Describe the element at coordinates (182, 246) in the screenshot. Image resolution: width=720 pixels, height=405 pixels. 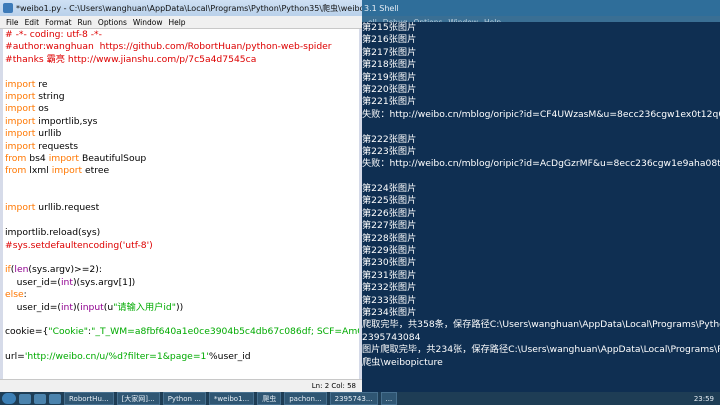
I see `code-line: #sys.setdefaultencoding('utf-8')` at that location.